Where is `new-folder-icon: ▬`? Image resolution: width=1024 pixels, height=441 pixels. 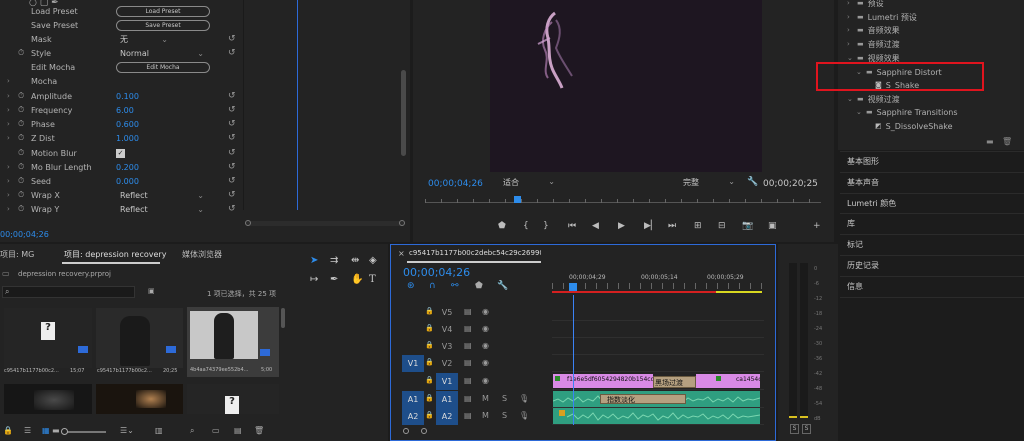 new-folder-icon: ▬ is located at coordinates (990, 141).